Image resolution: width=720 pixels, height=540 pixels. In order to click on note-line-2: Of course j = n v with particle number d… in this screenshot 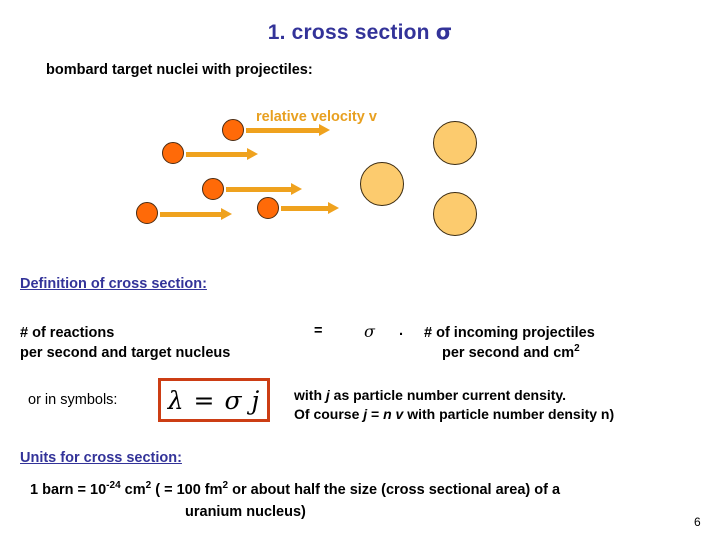, I will do `click(454, 414)`.